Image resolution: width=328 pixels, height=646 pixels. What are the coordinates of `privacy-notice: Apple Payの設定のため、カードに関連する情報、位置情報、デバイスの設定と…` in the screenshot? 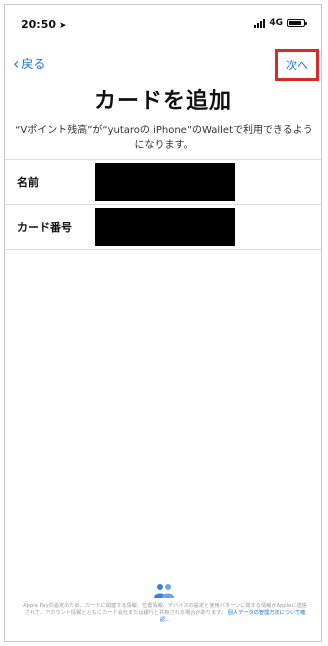 It's located at (165, 613).